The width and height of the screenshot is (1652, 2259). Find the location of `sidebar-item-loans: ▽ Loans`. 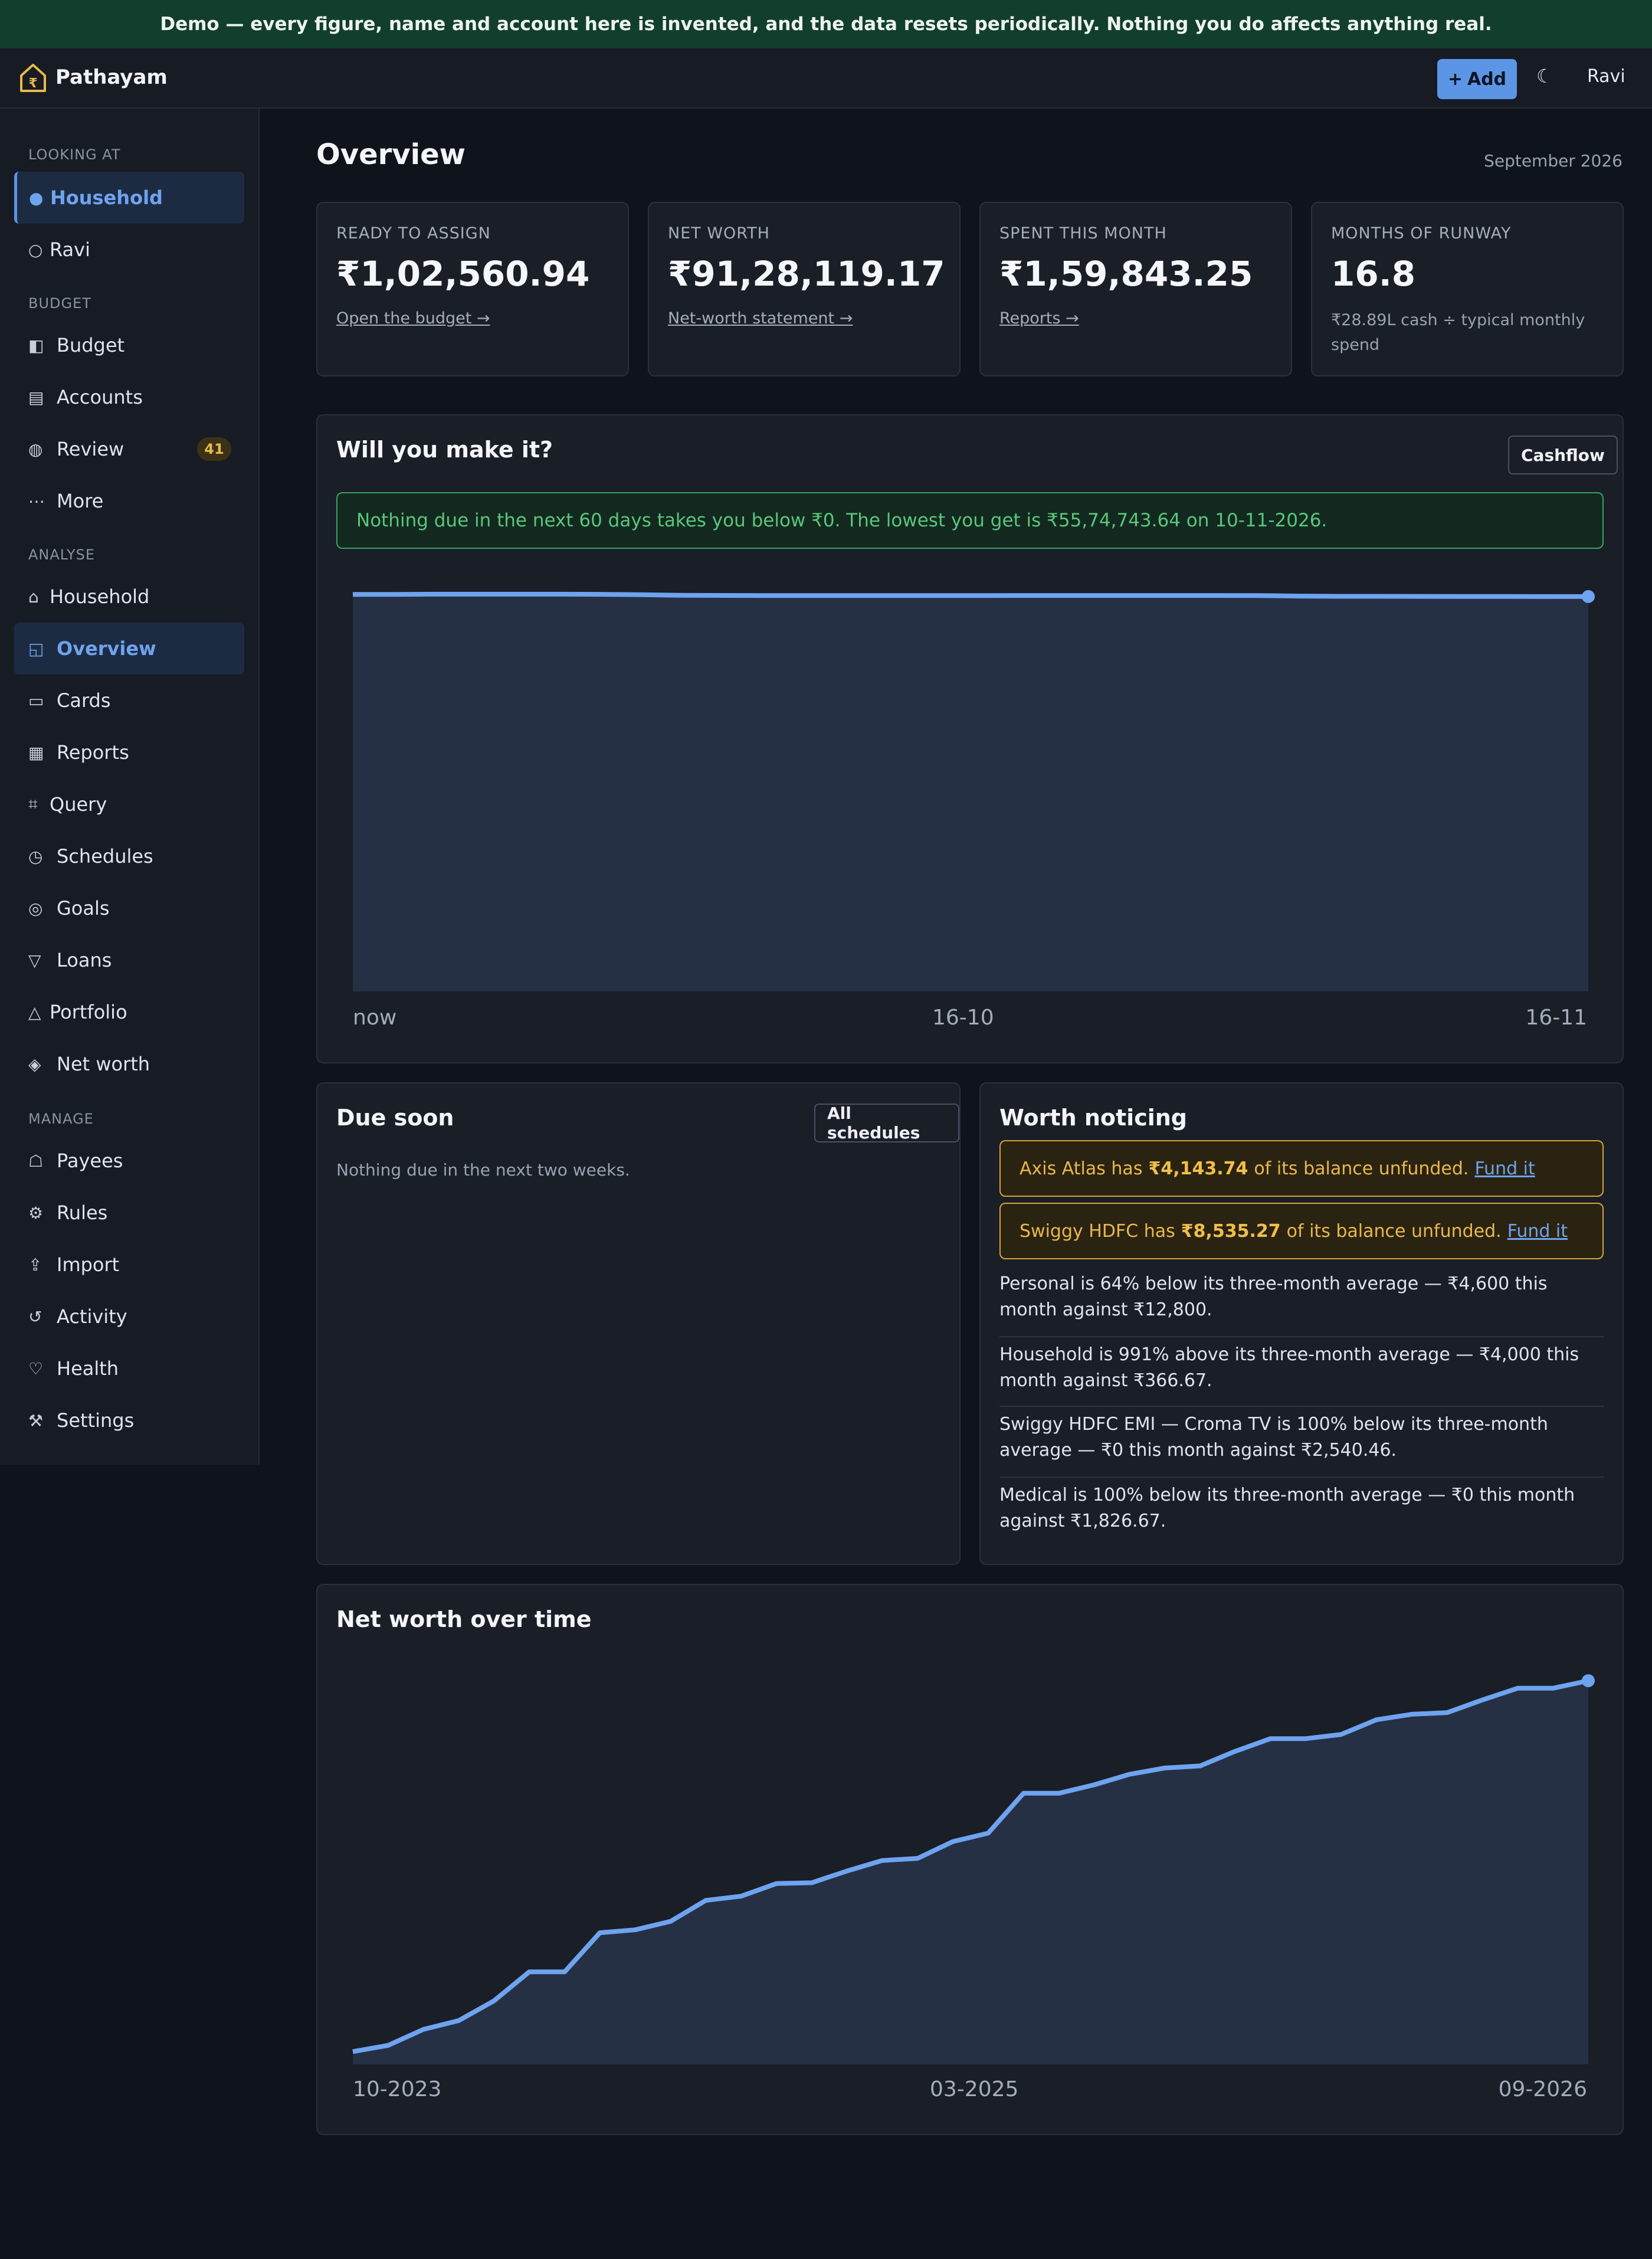

sidebar-item-loans: ▽ Loans is located at coordinates (129, 960).